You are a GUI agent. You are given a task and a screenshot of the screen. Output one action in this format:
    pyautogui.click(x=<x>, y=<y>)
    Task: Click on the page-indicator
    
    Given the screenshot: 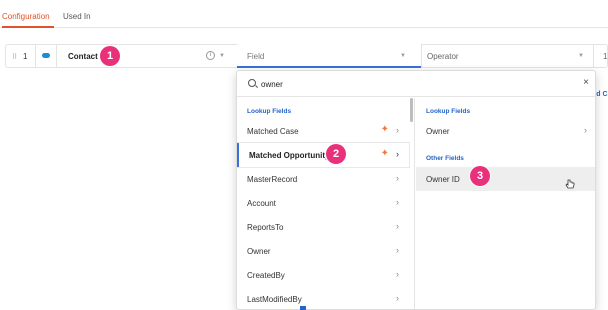 What is the action you would take?
    pyautogui.click(x=303, y=308)
    